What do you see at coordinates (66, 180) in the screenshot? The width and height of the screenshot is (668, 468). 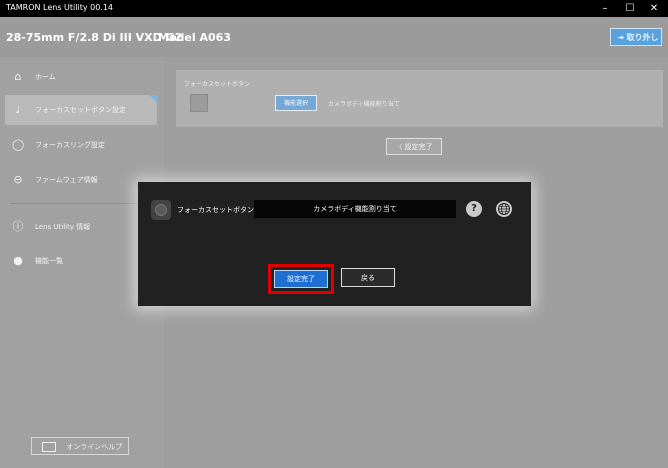 I see `sidebar-item-label: ファームウェア情報` at bounding box center [66, 180].